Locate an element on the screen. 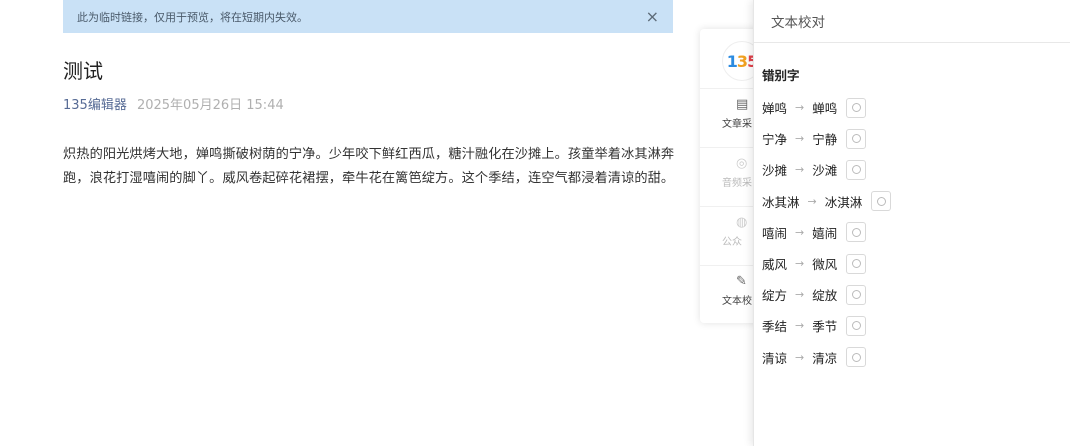 The width and height of the screenshot is (1070, 446). typo-correct-word: 嬉闹 is located at coordinates (824, 232).